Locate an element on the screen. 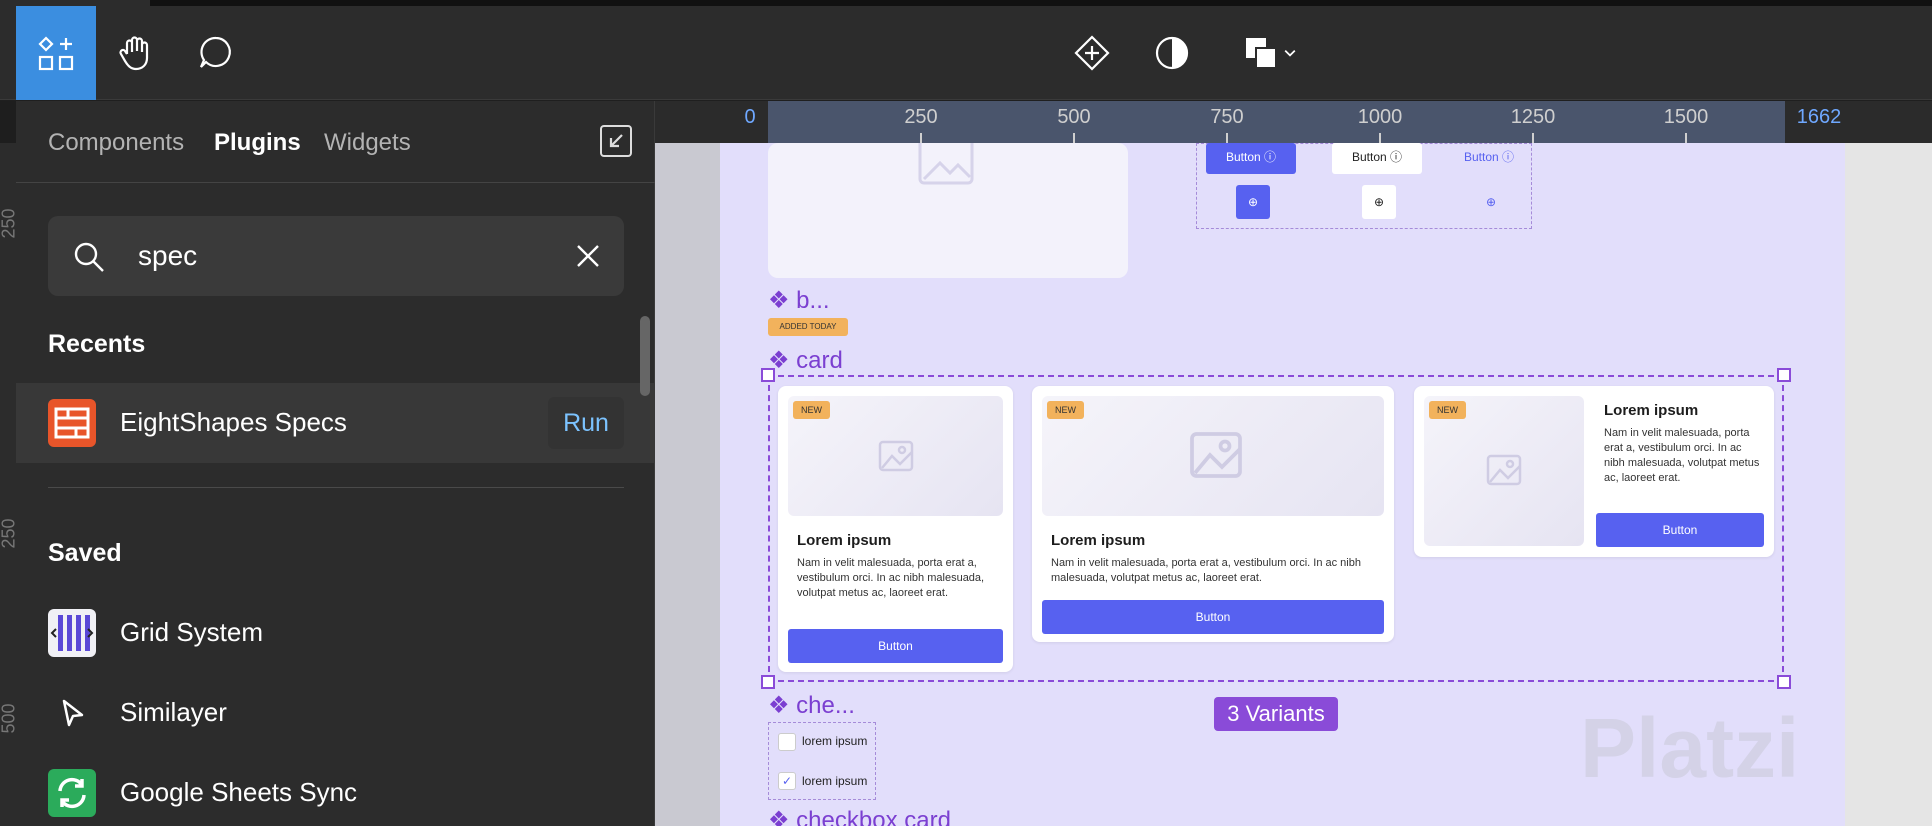 This screenshot has width=1932, height=826. ruler-label: 1000 is located at coordinates (1380, 117).